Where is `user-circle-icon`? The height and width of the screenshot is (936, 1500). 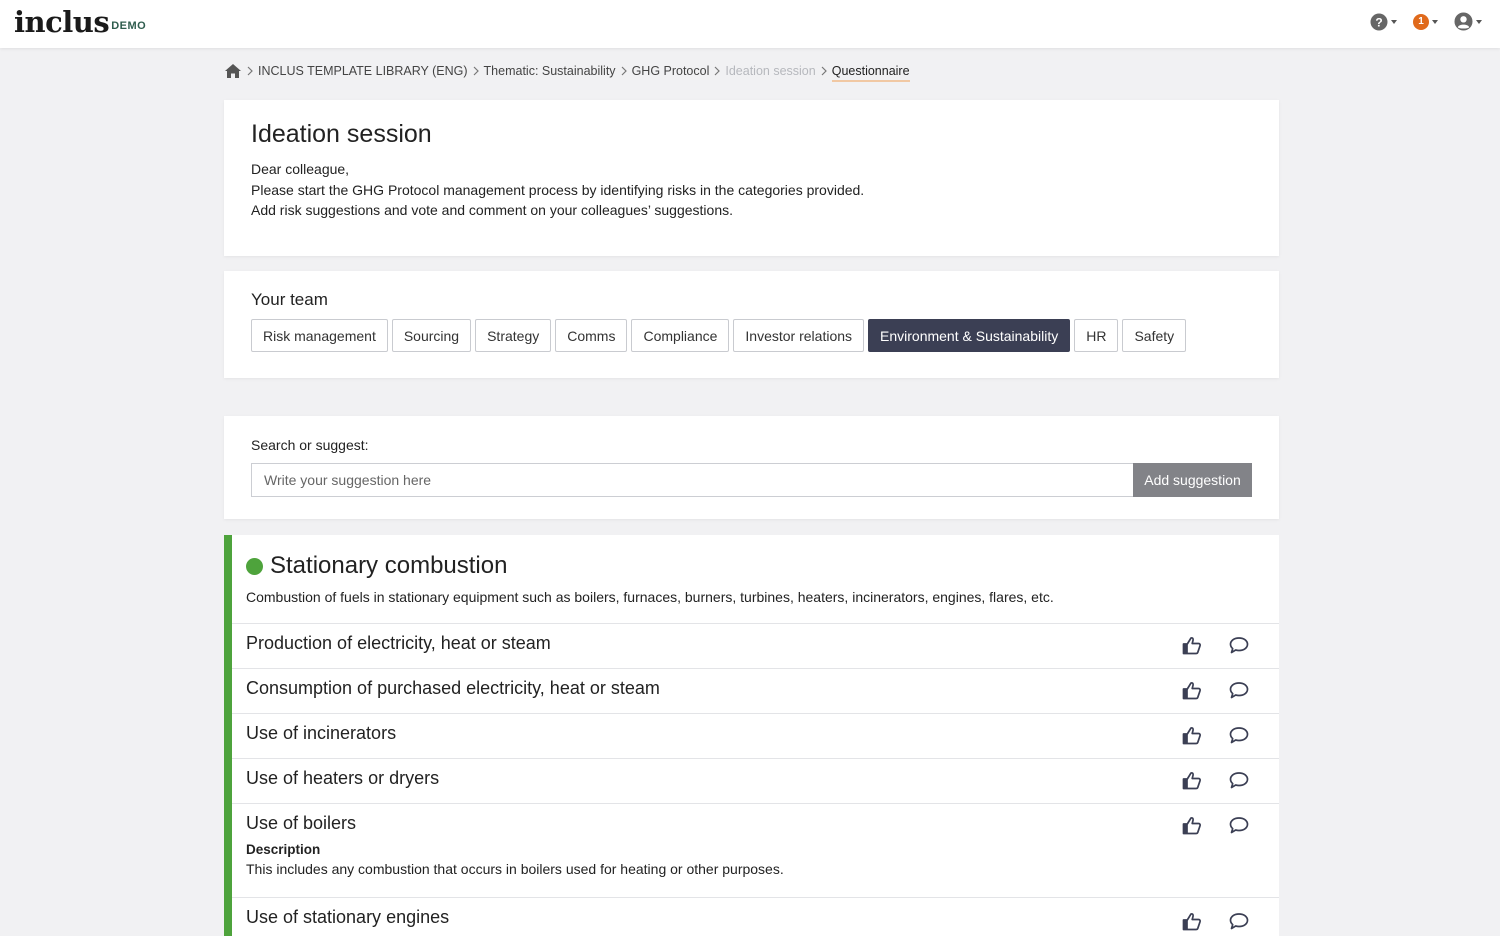 user-circle-icon is located at coordinates (1463, 21).